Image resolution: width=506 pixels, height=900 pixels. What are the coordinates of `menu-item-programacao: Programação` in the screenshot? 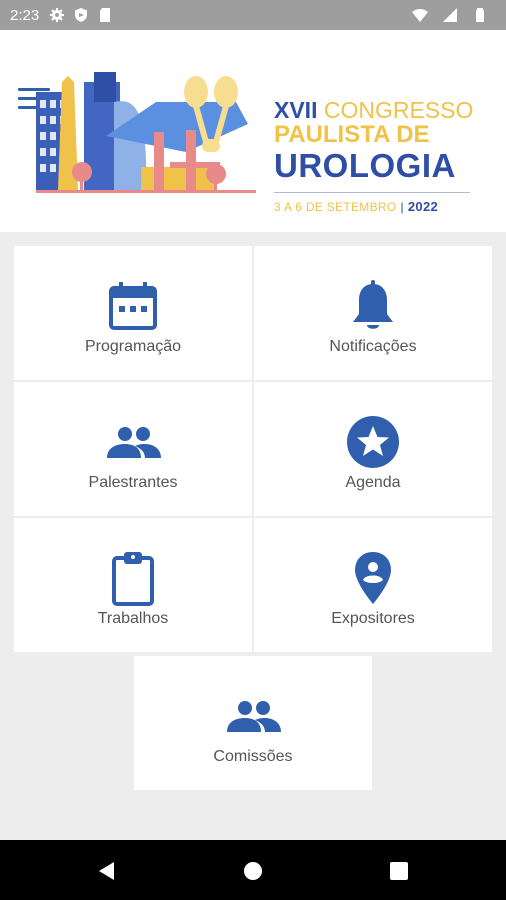 It's located at (133, 313).